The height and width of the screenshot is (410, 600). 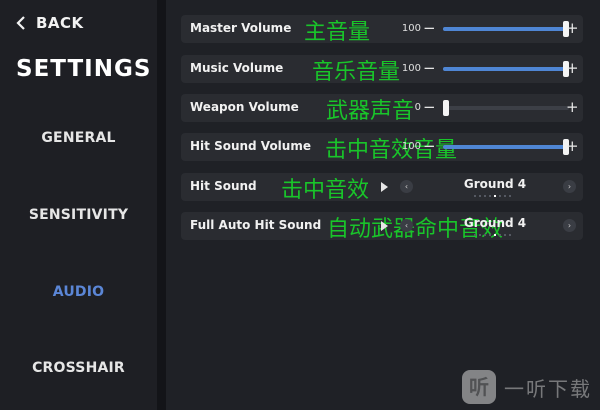 What do you see at coordinates (337, 32) in the screenshot?
I see `caption-overlay: 主音量` at bounding box center [337, 32].